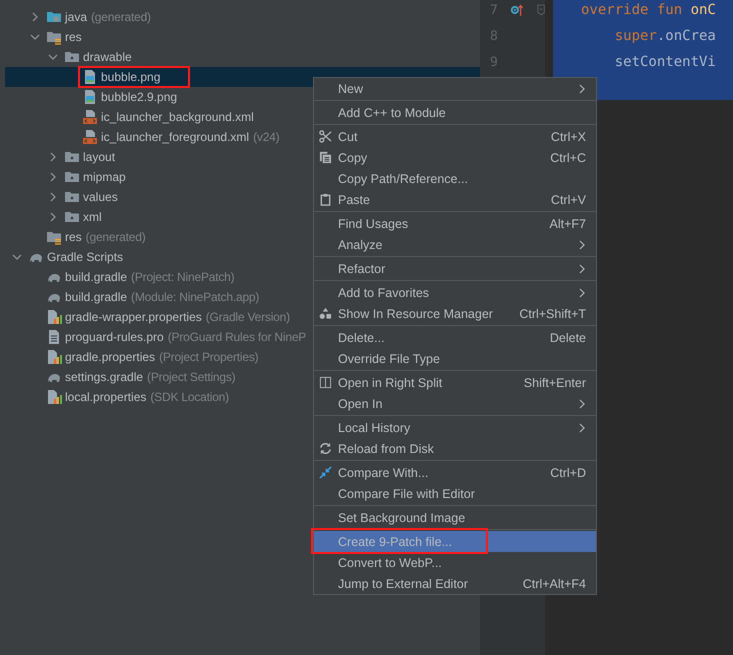 Image resolution: width=733 pixels, height=655 pixels. Describe the element at coordinates (195, 297) in the screenshot. I see `tree-item-note: (Module: NinePatch.app)` at that location.